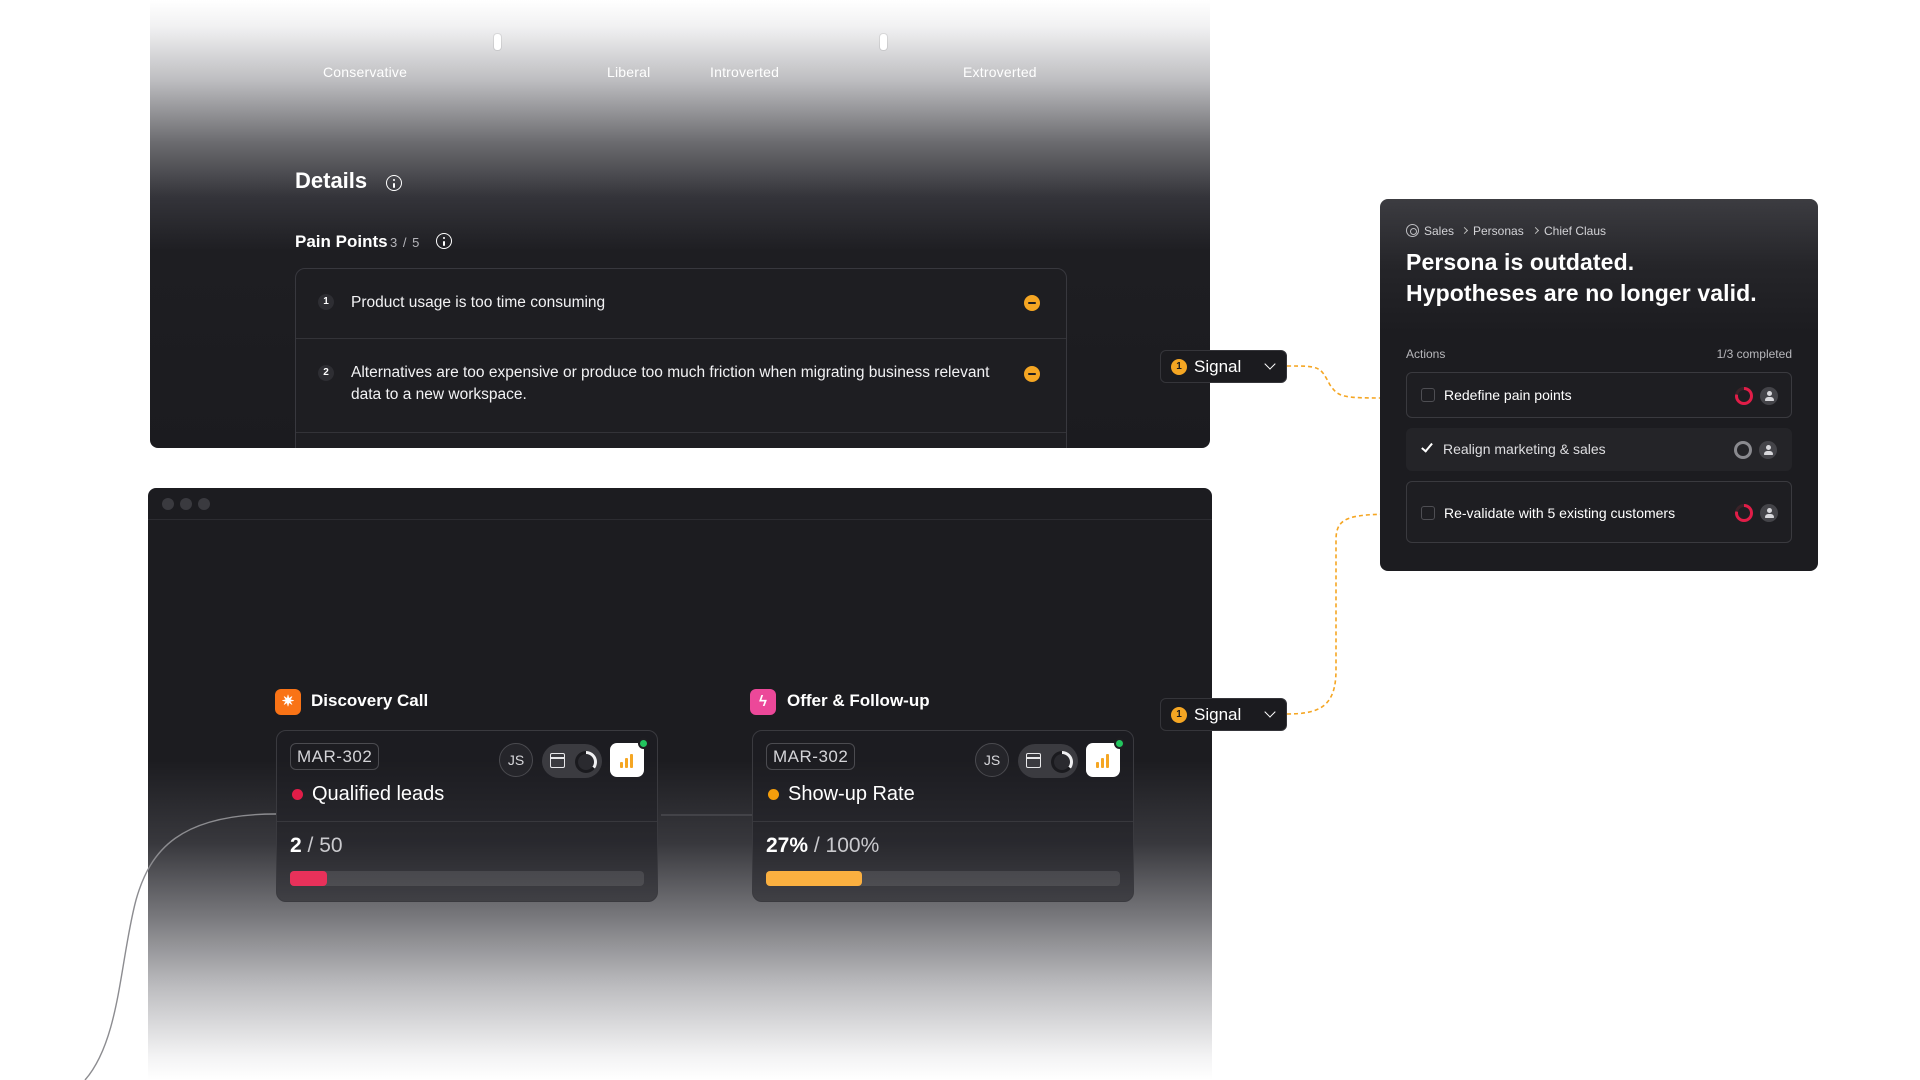 This screenshot has width=1920, height=1080. I want to click on action-item-re-validate-customers: Re-validate with 5 existing customers, so click(1599, 512).